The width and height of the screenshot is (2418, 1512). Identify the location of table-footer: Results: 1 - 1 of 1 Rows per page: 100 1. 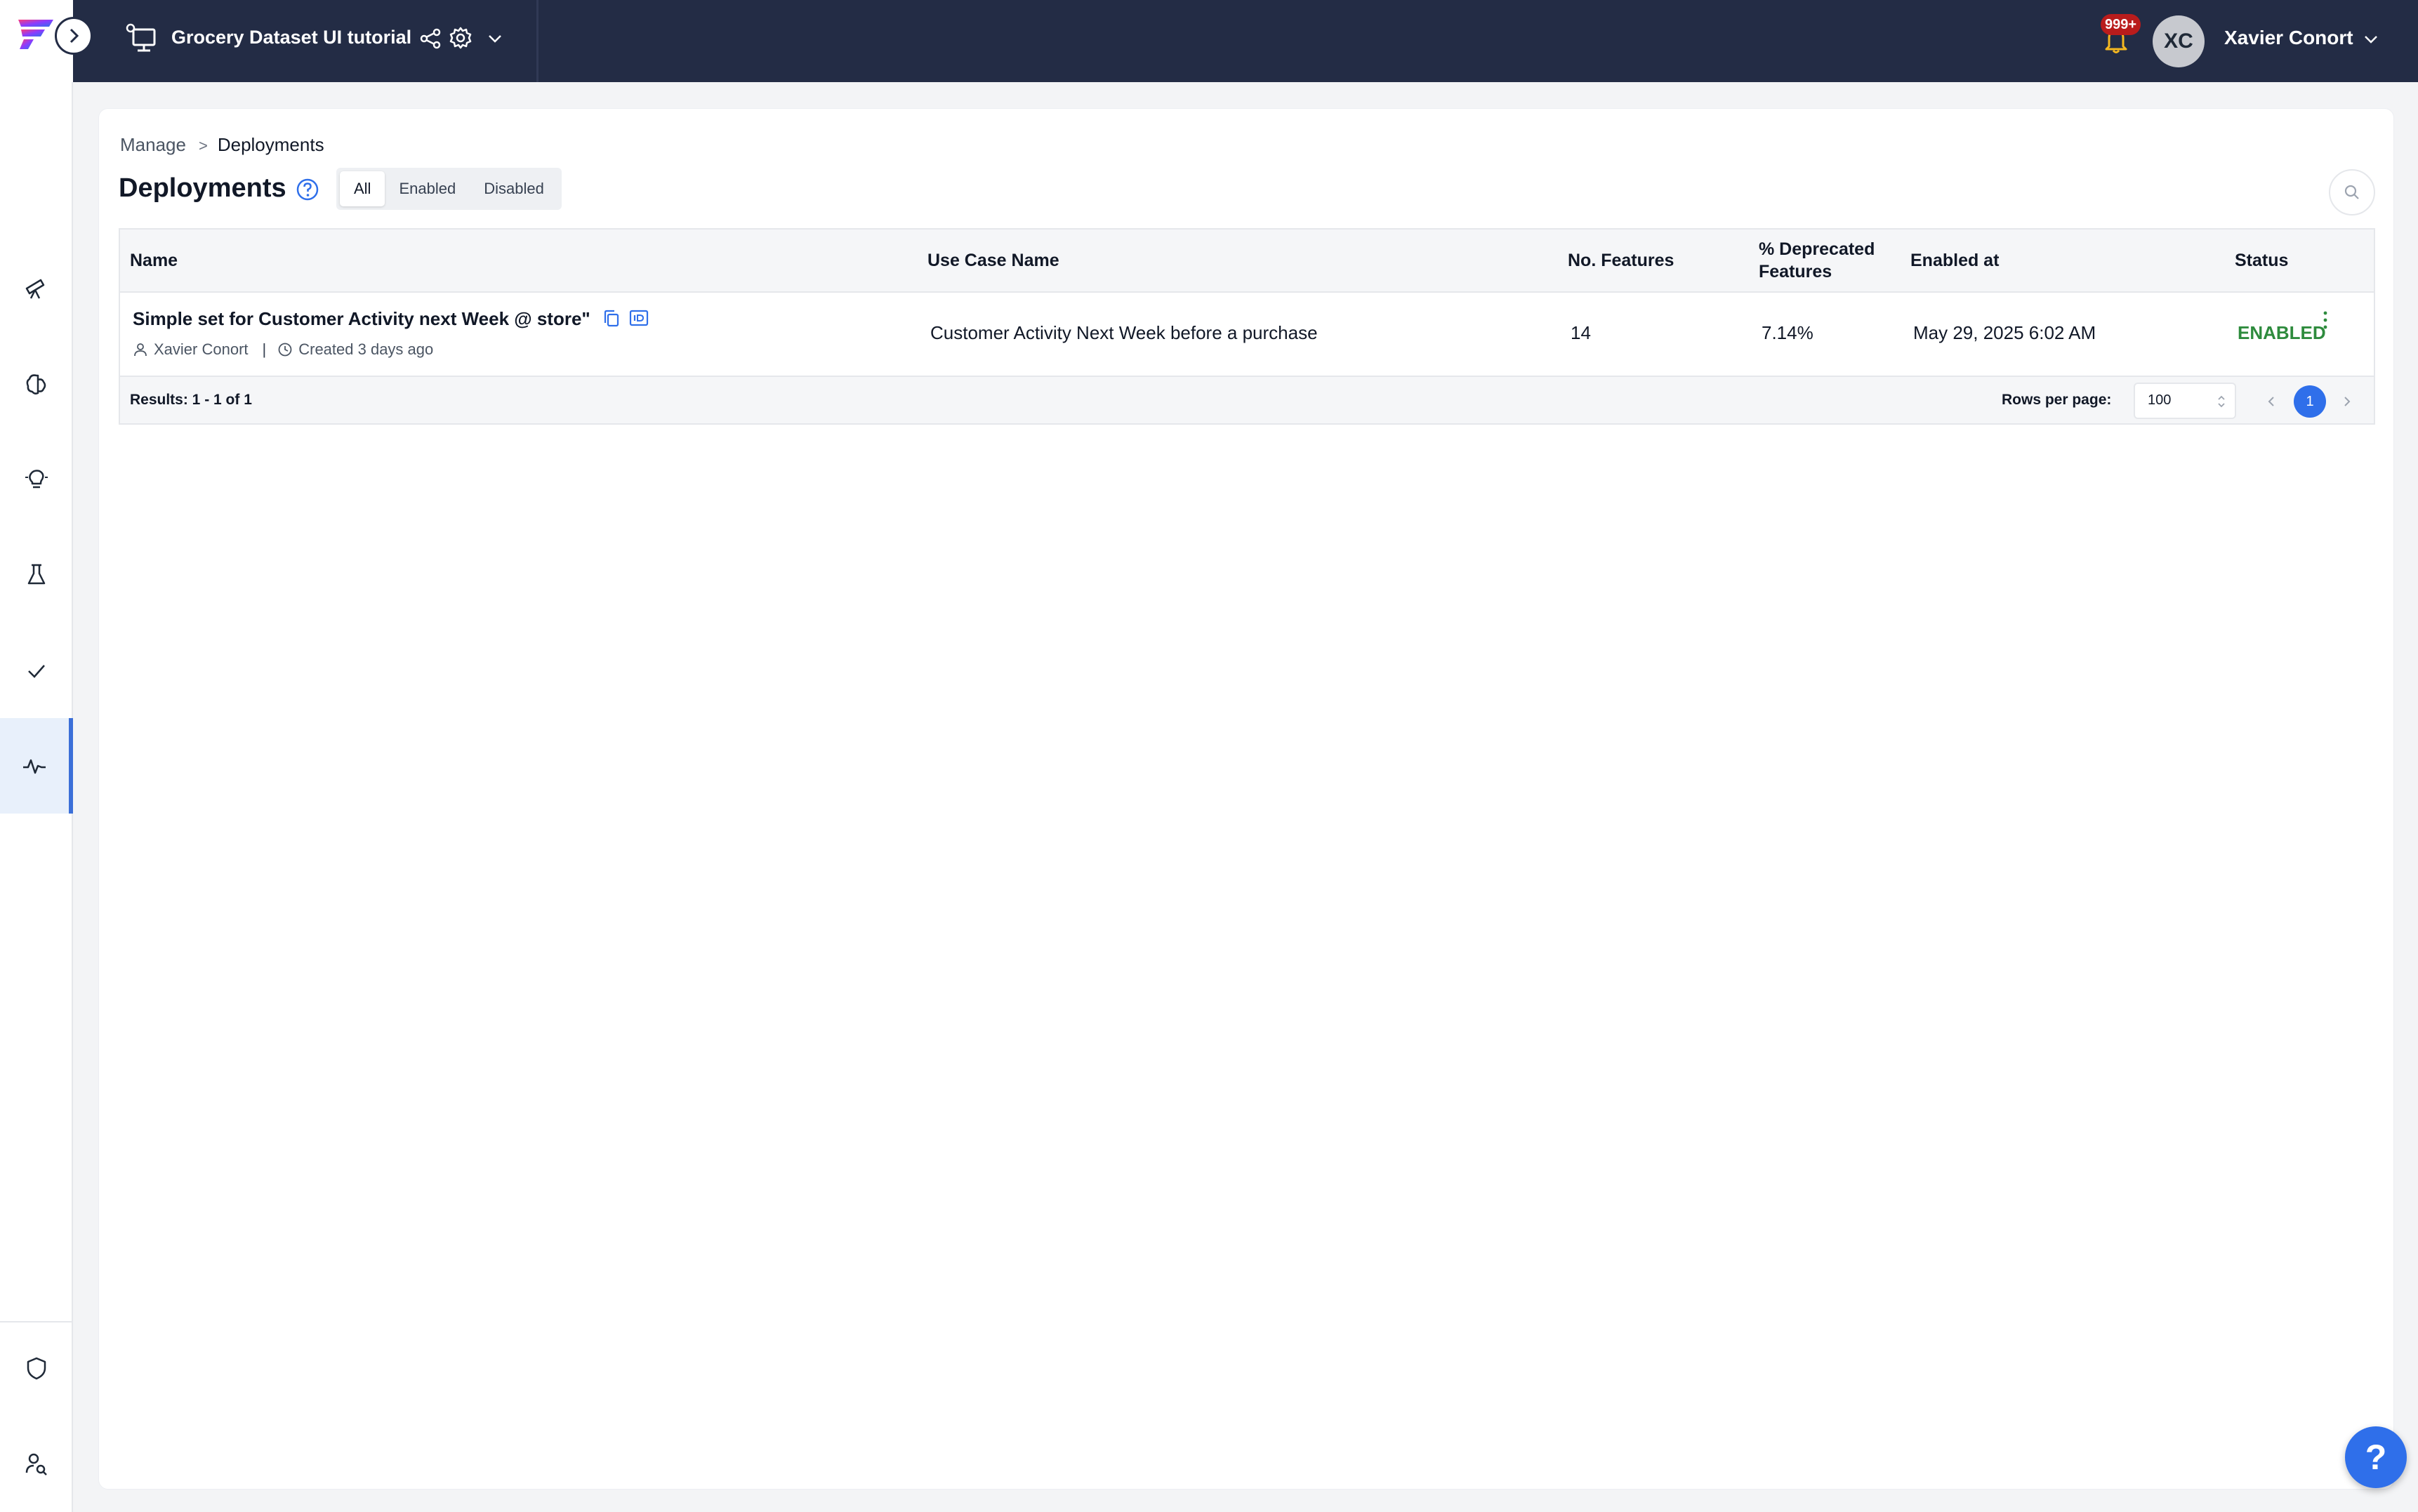
(1247, 400).